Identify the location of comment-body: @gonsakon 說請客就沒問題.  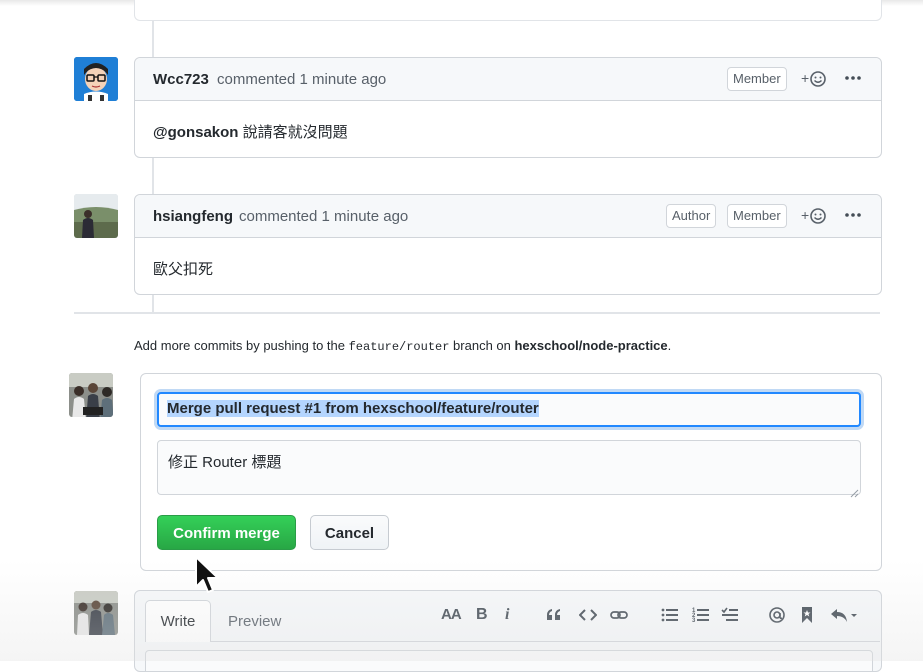
(250, 131).